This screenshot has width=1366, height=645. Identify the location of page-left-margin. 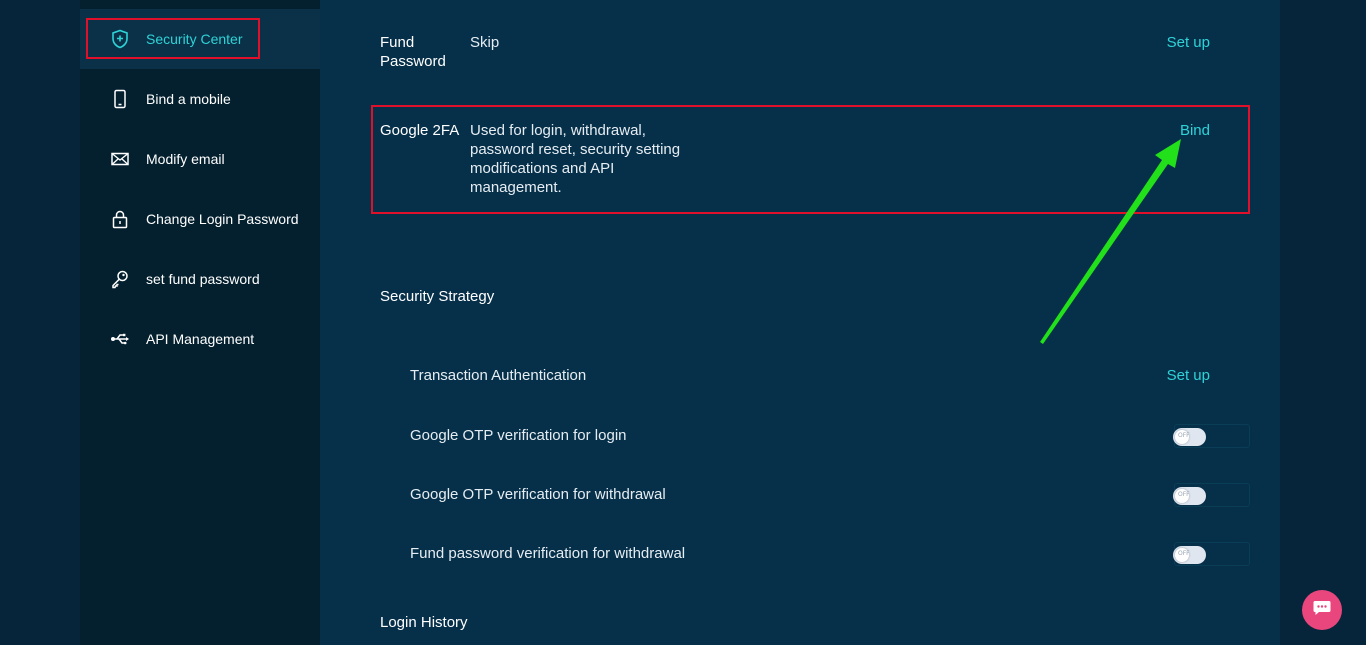
(40, 322).